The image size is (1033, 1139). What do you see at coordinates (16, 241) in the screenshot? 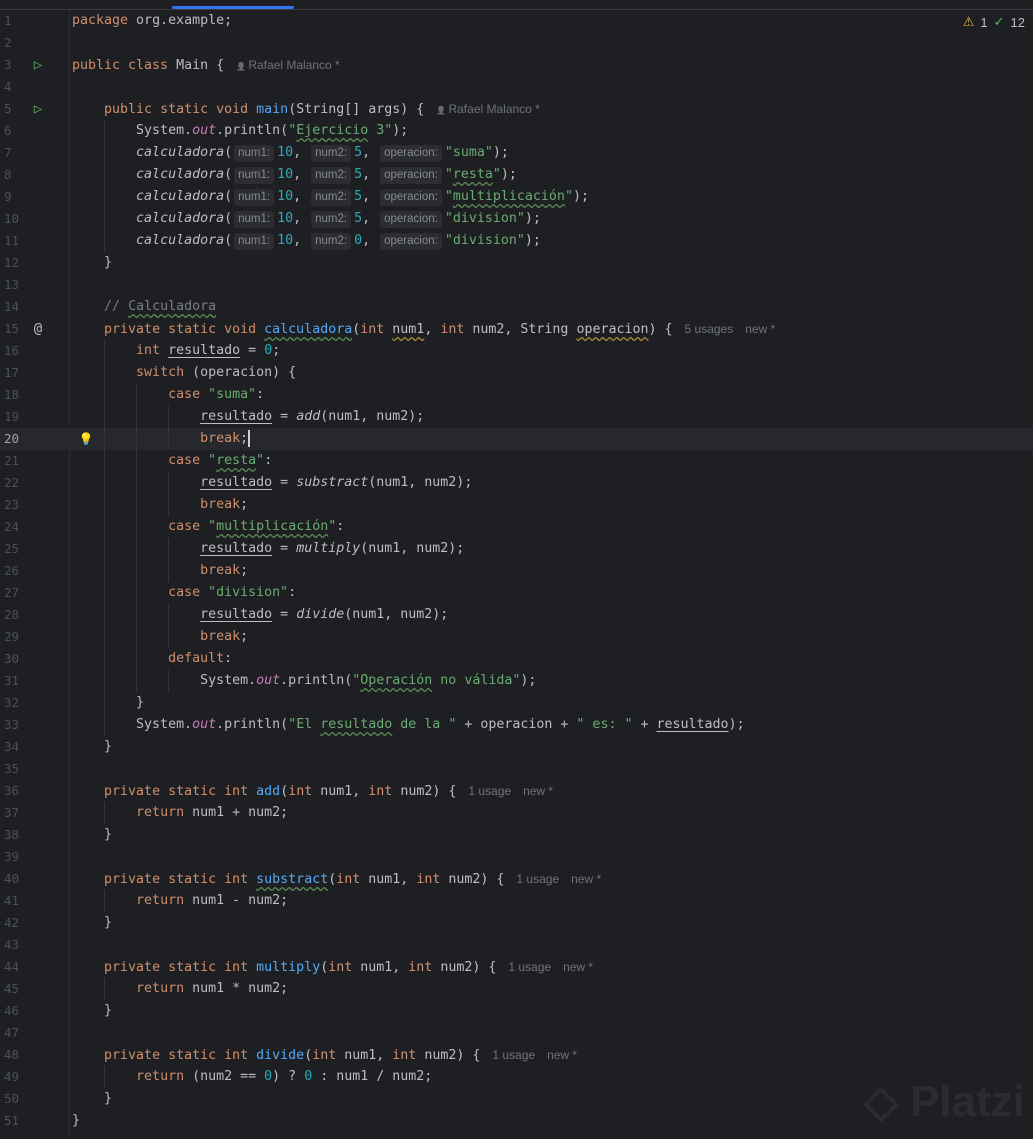
I see `line-number: 11` at bounding box center [16, 241].